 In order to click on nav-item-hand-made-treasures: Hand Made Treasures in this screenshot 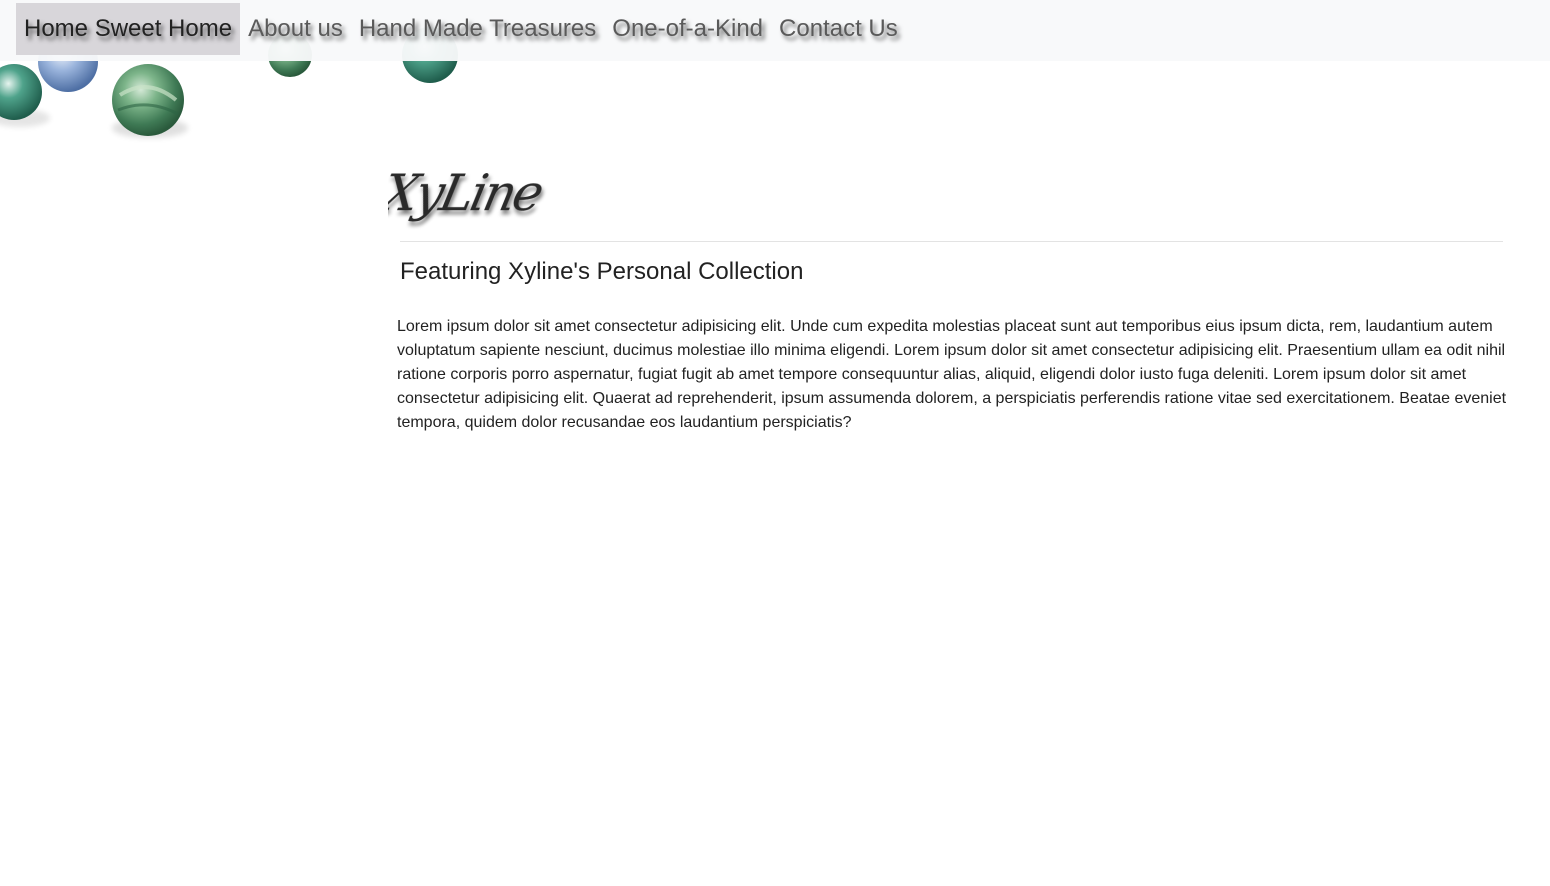, I will do `click(477, 29)`.